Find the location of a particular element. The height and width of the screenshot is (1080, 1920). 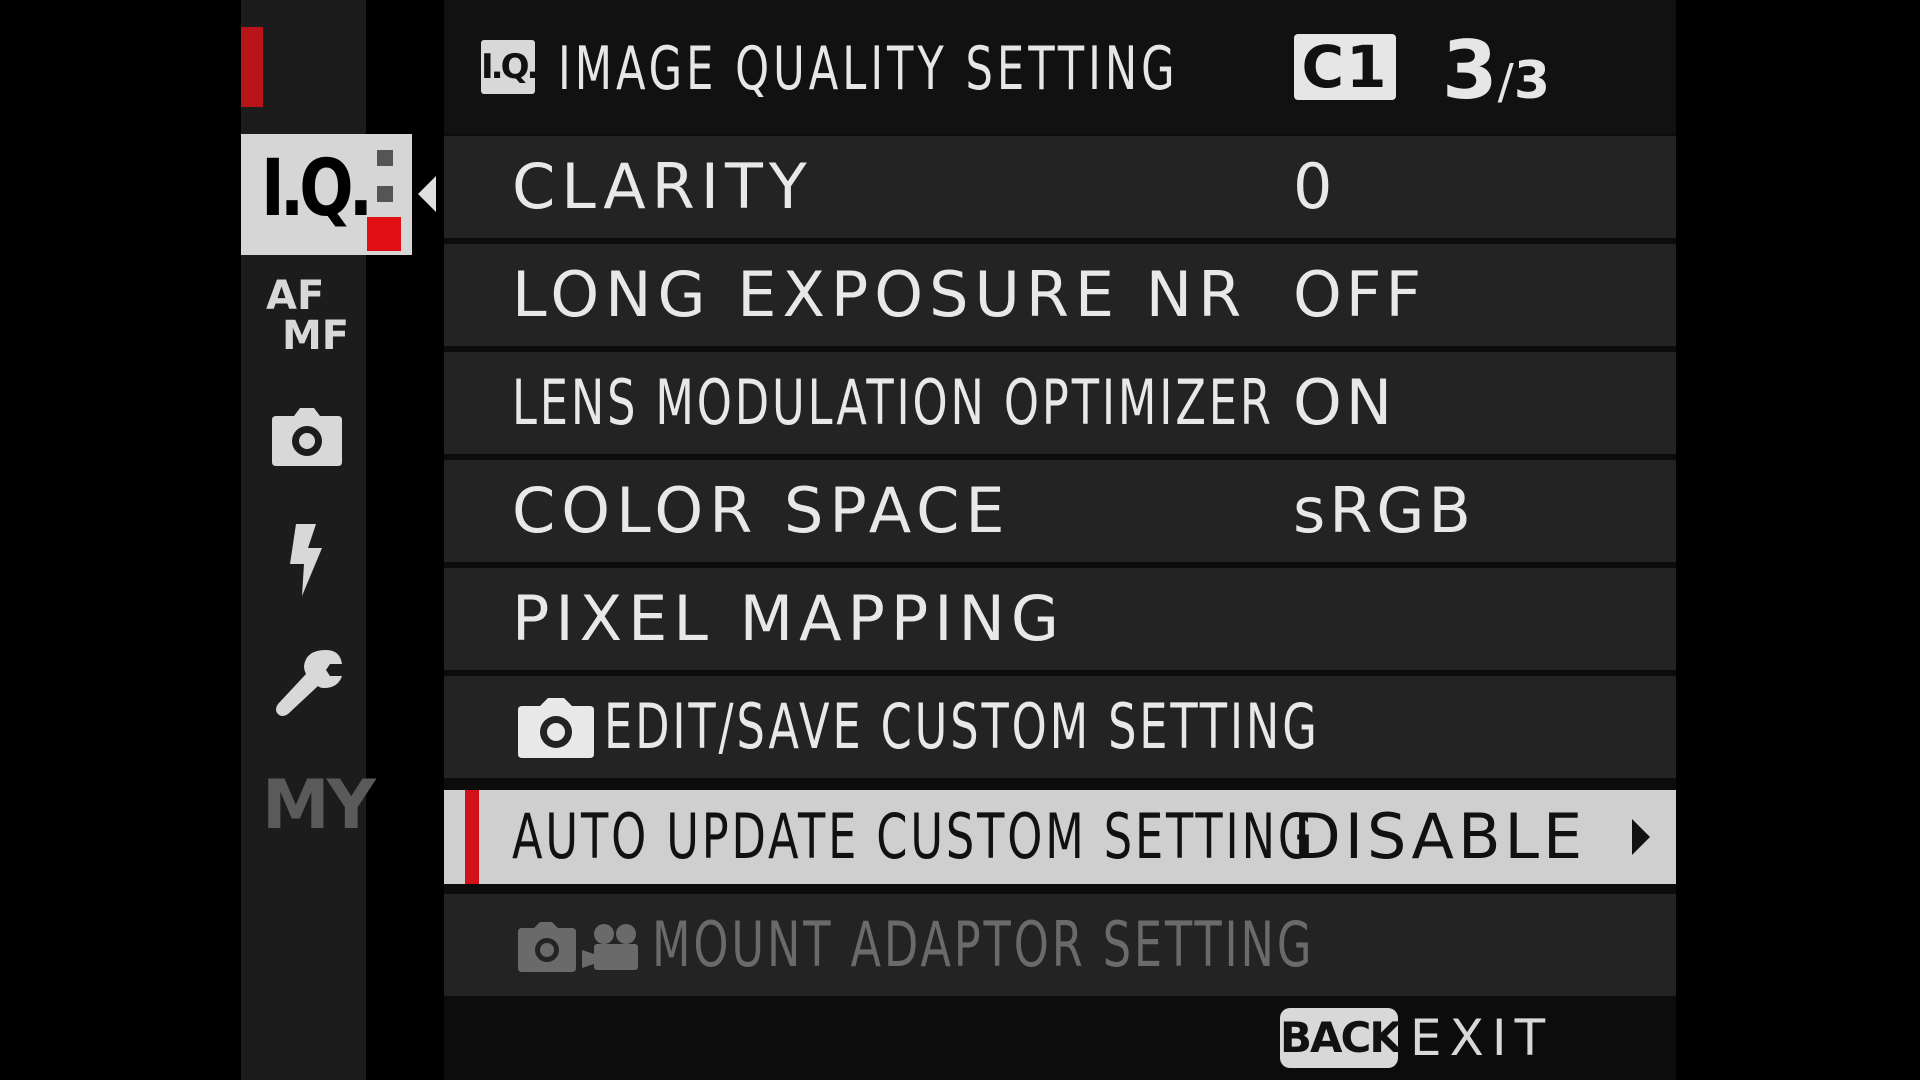

menu-item-mount-adaptor-setting: MOUNT ADAPTOR SETTING is located at coordinates (1060, 945).